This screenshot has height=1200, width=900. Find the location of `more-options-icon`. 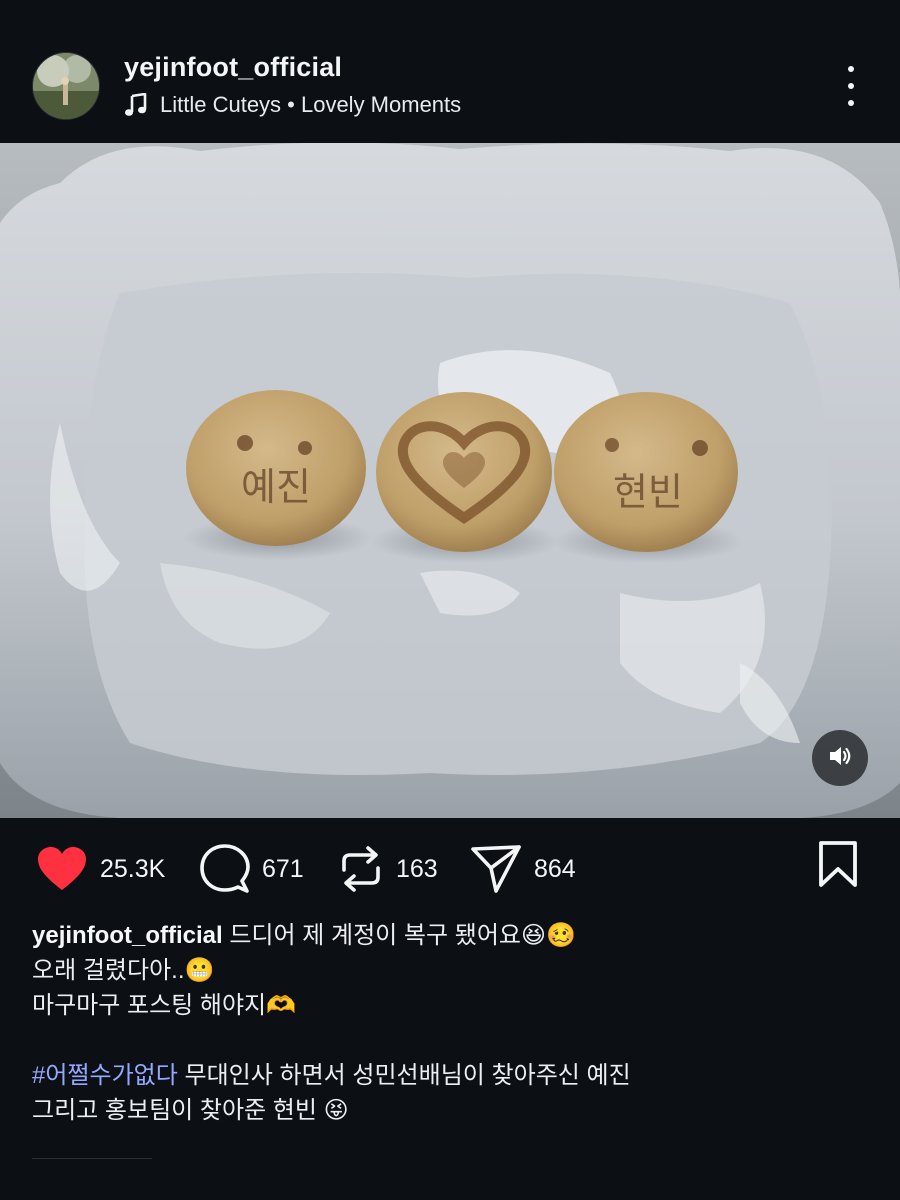

more-options-icon is located at coordinates (851, 86).